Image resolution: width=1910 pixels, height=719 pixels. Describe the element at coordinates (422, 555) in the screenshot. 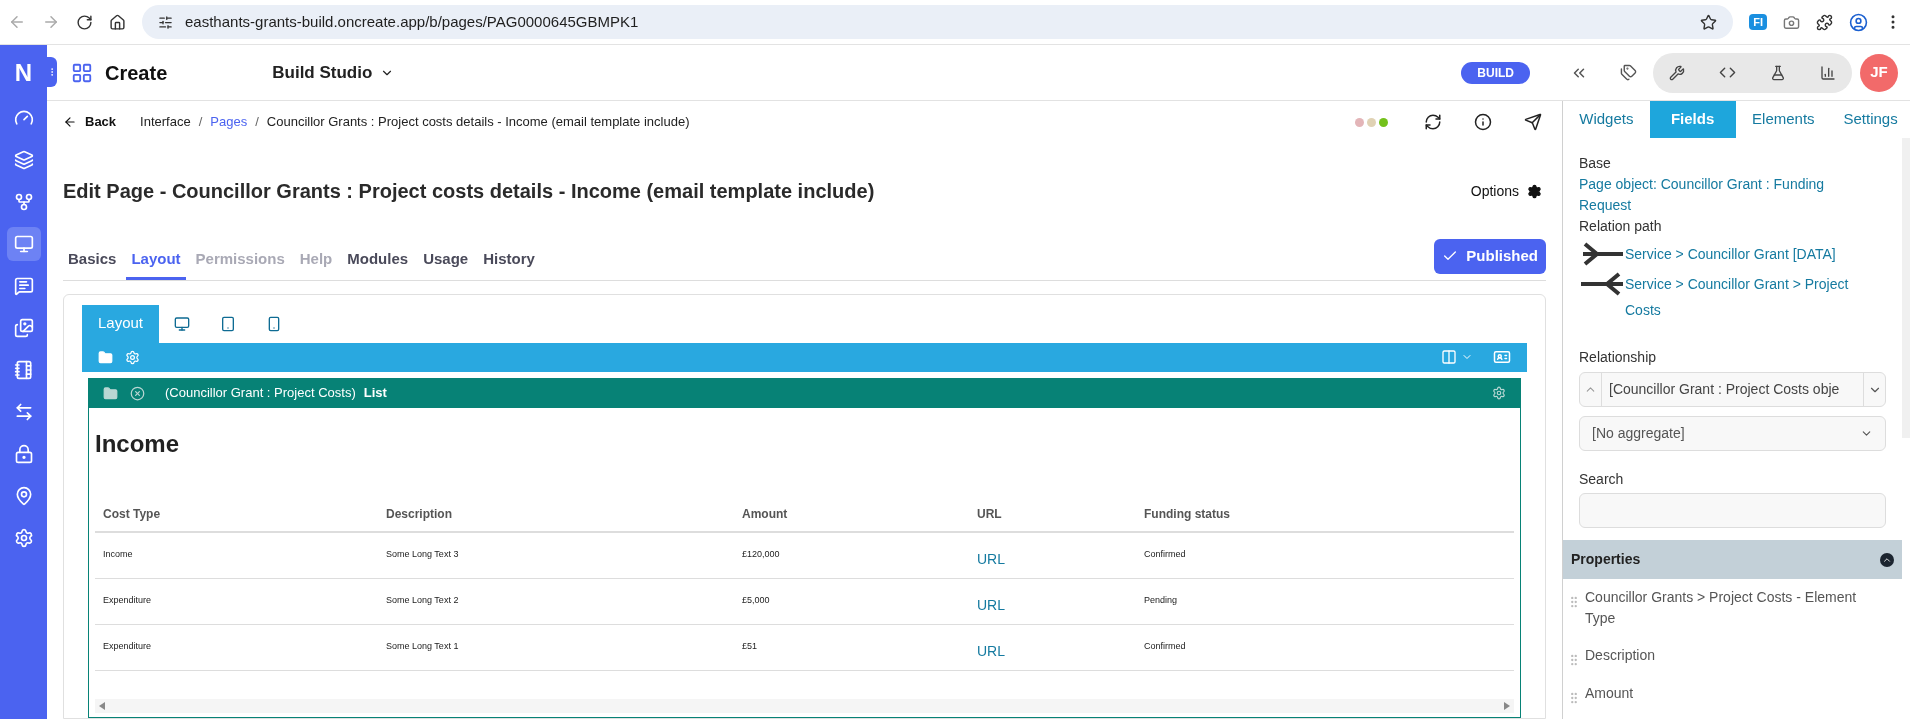

I see `table-cell-text: Some Long Text 3` at that location.